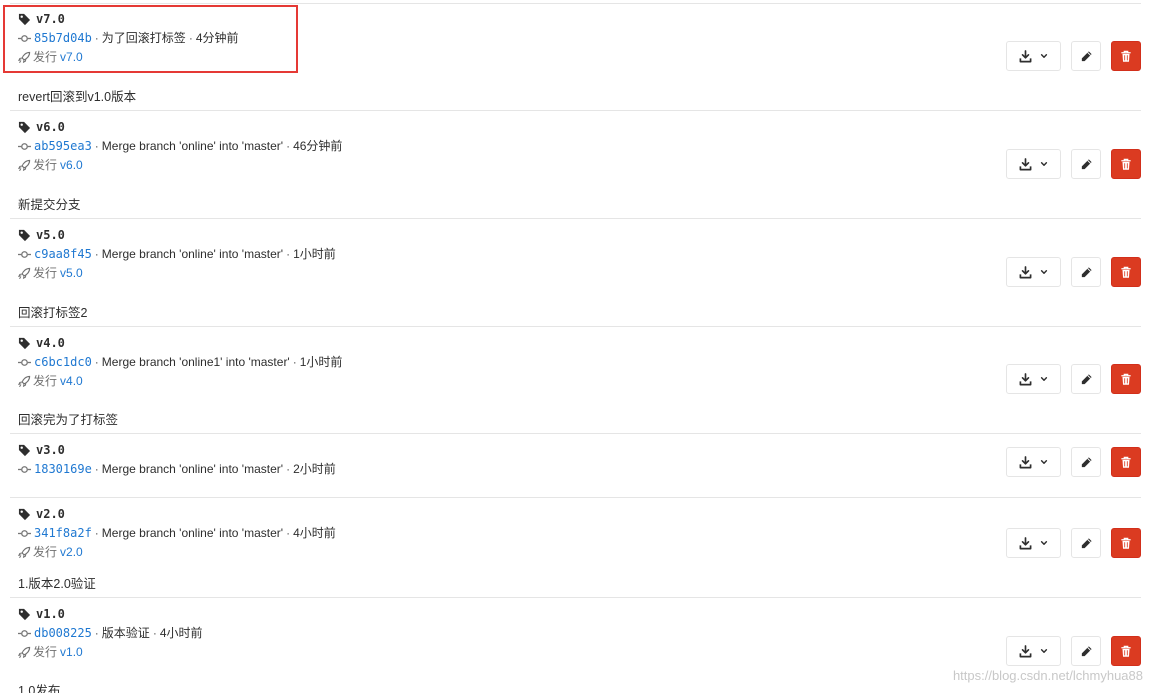 Image resolution: width=1153 pixels, height=693 pixels. What do you see at coordinates (181, 633) in the screenshot?
I see `commit-time: 4小时前` at bounding box center [181, 633].